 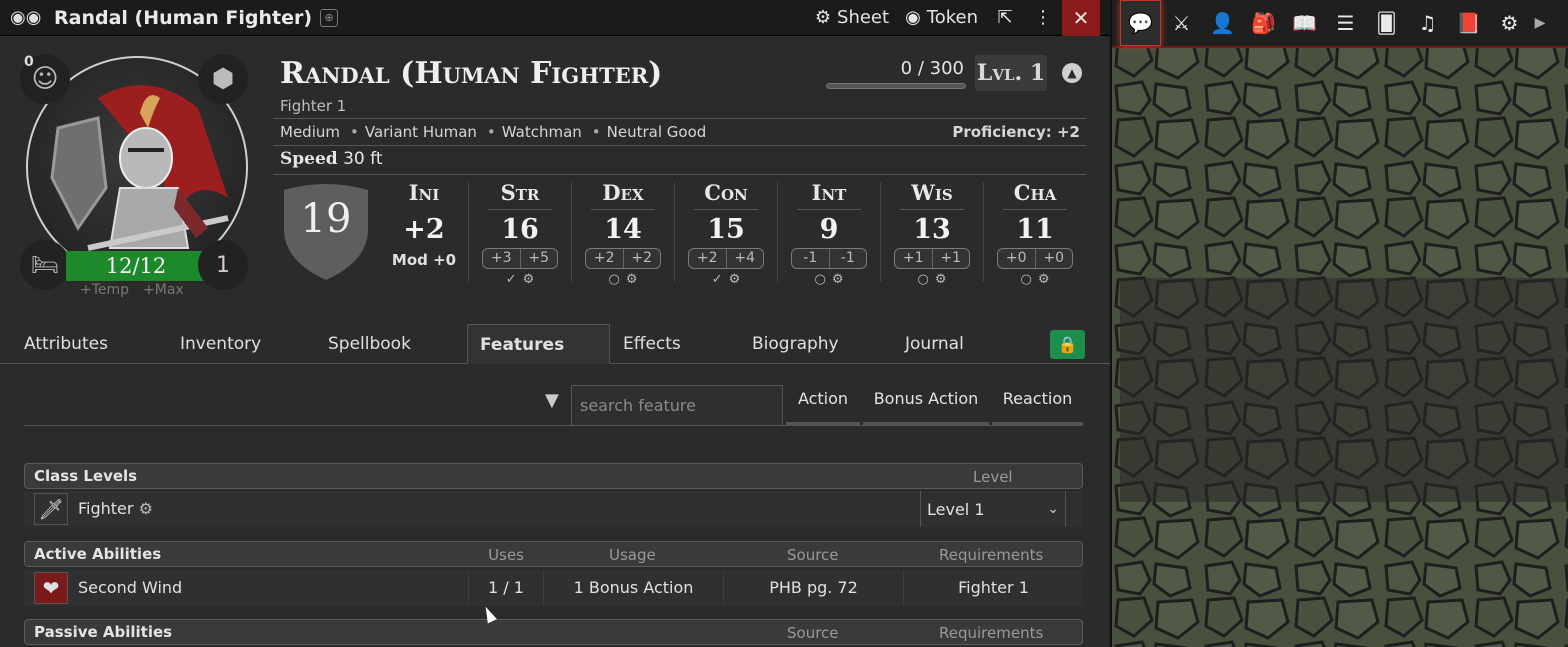 I want to click on actors-tab-icon: 👤, so click(x=1222, y=23).